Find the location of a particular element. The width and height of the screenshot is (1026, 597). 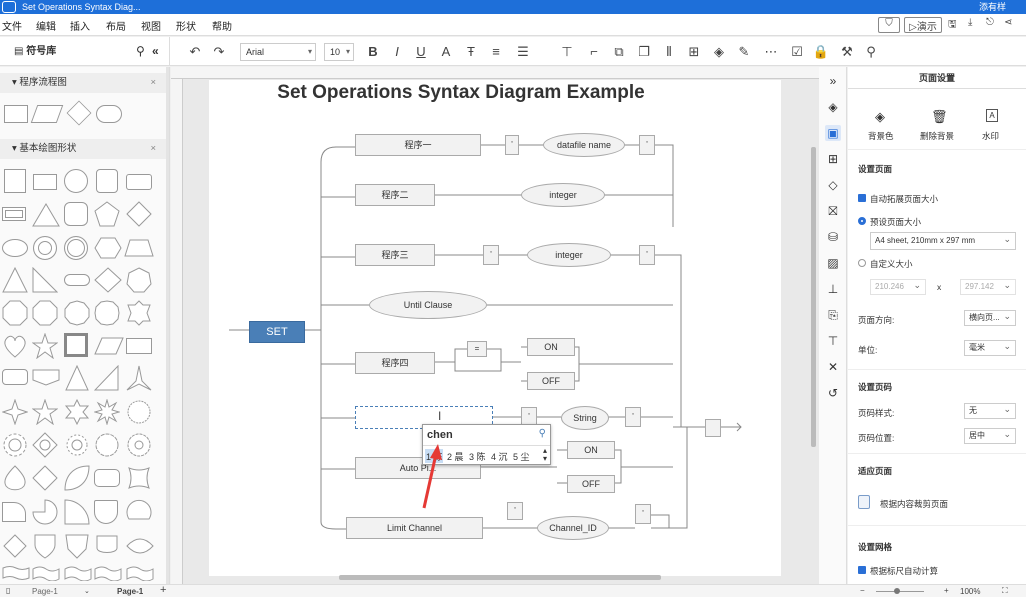

menu-shape: 形状 is located at coordinates (186, 25).